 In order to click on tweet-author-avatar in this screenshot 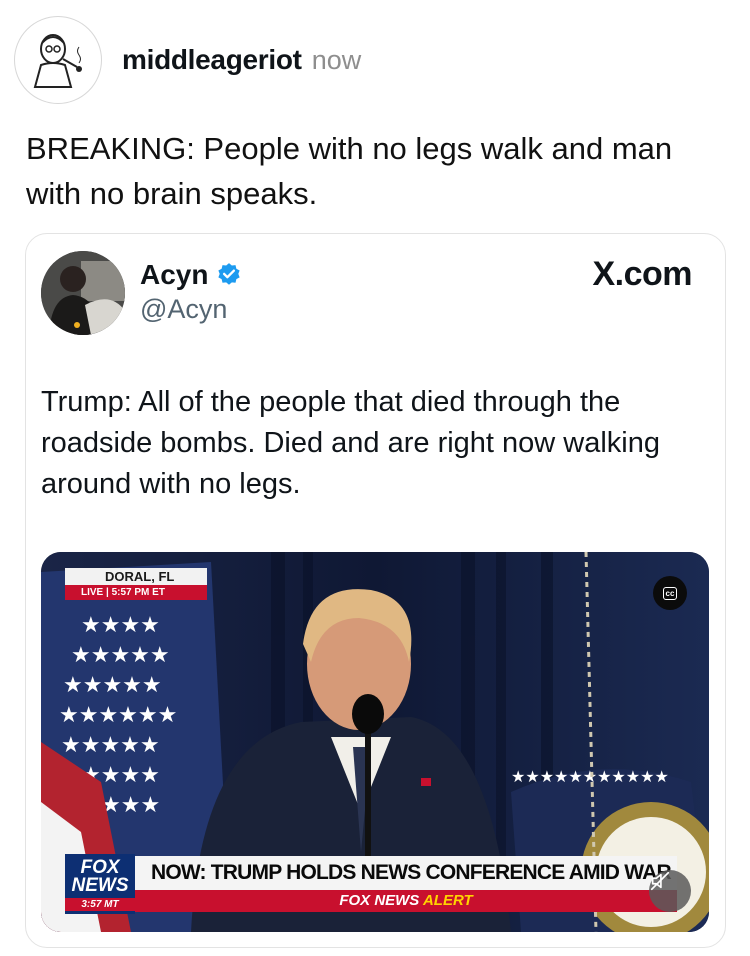, I will do `click(83, 293)`.